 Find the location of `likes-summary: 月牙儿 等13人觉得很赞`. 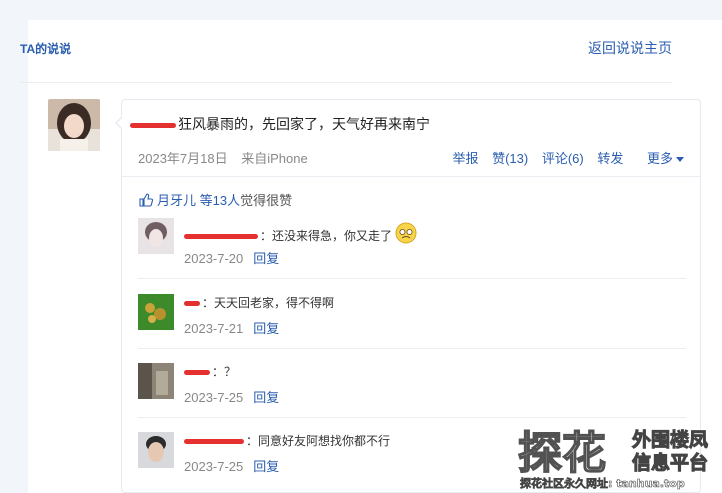

likes-summary: 月牙儿 等13人觉得很赞 is located at coordinates (215, 199).